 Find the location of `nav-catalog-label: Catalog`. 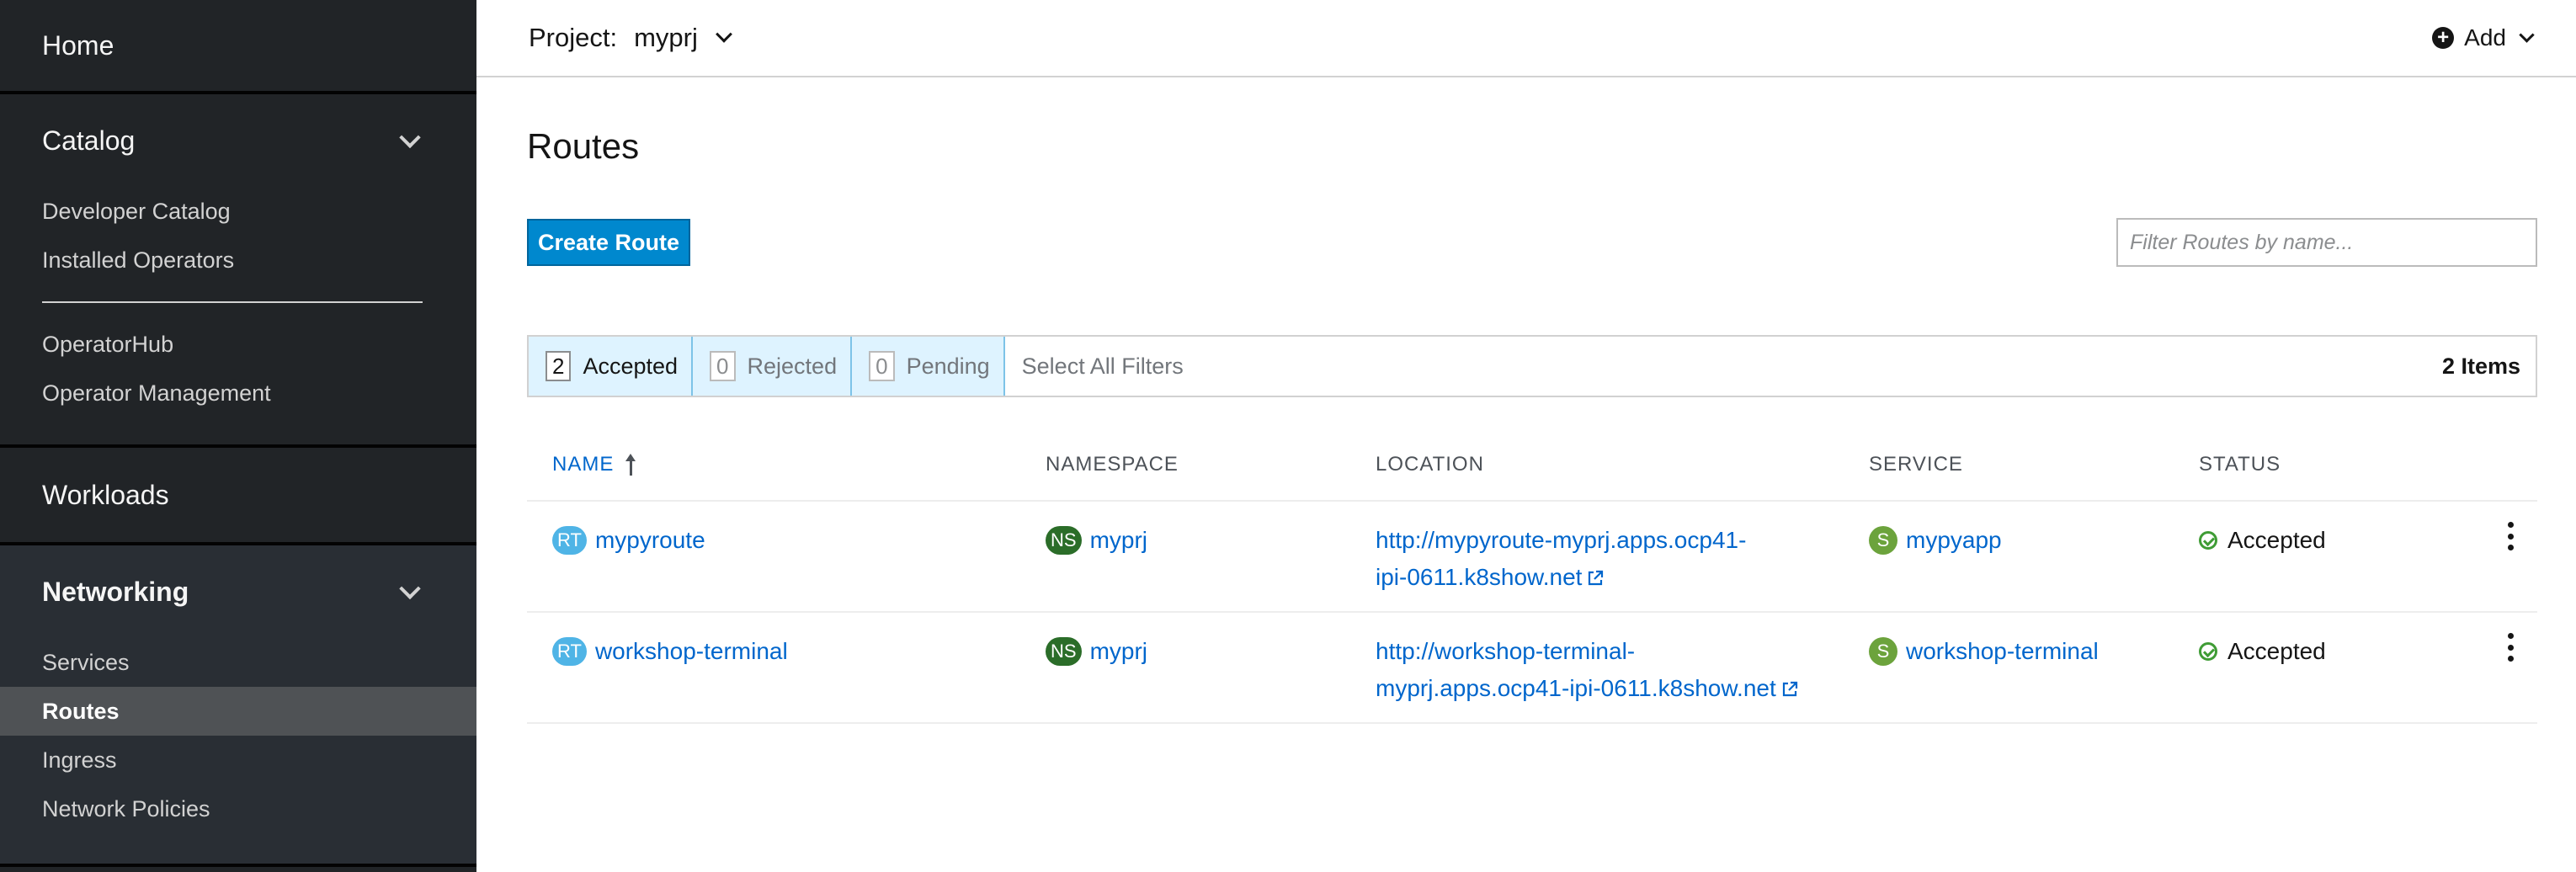

nav-catalog-label: Catalog is located at coordinates (89, 141).